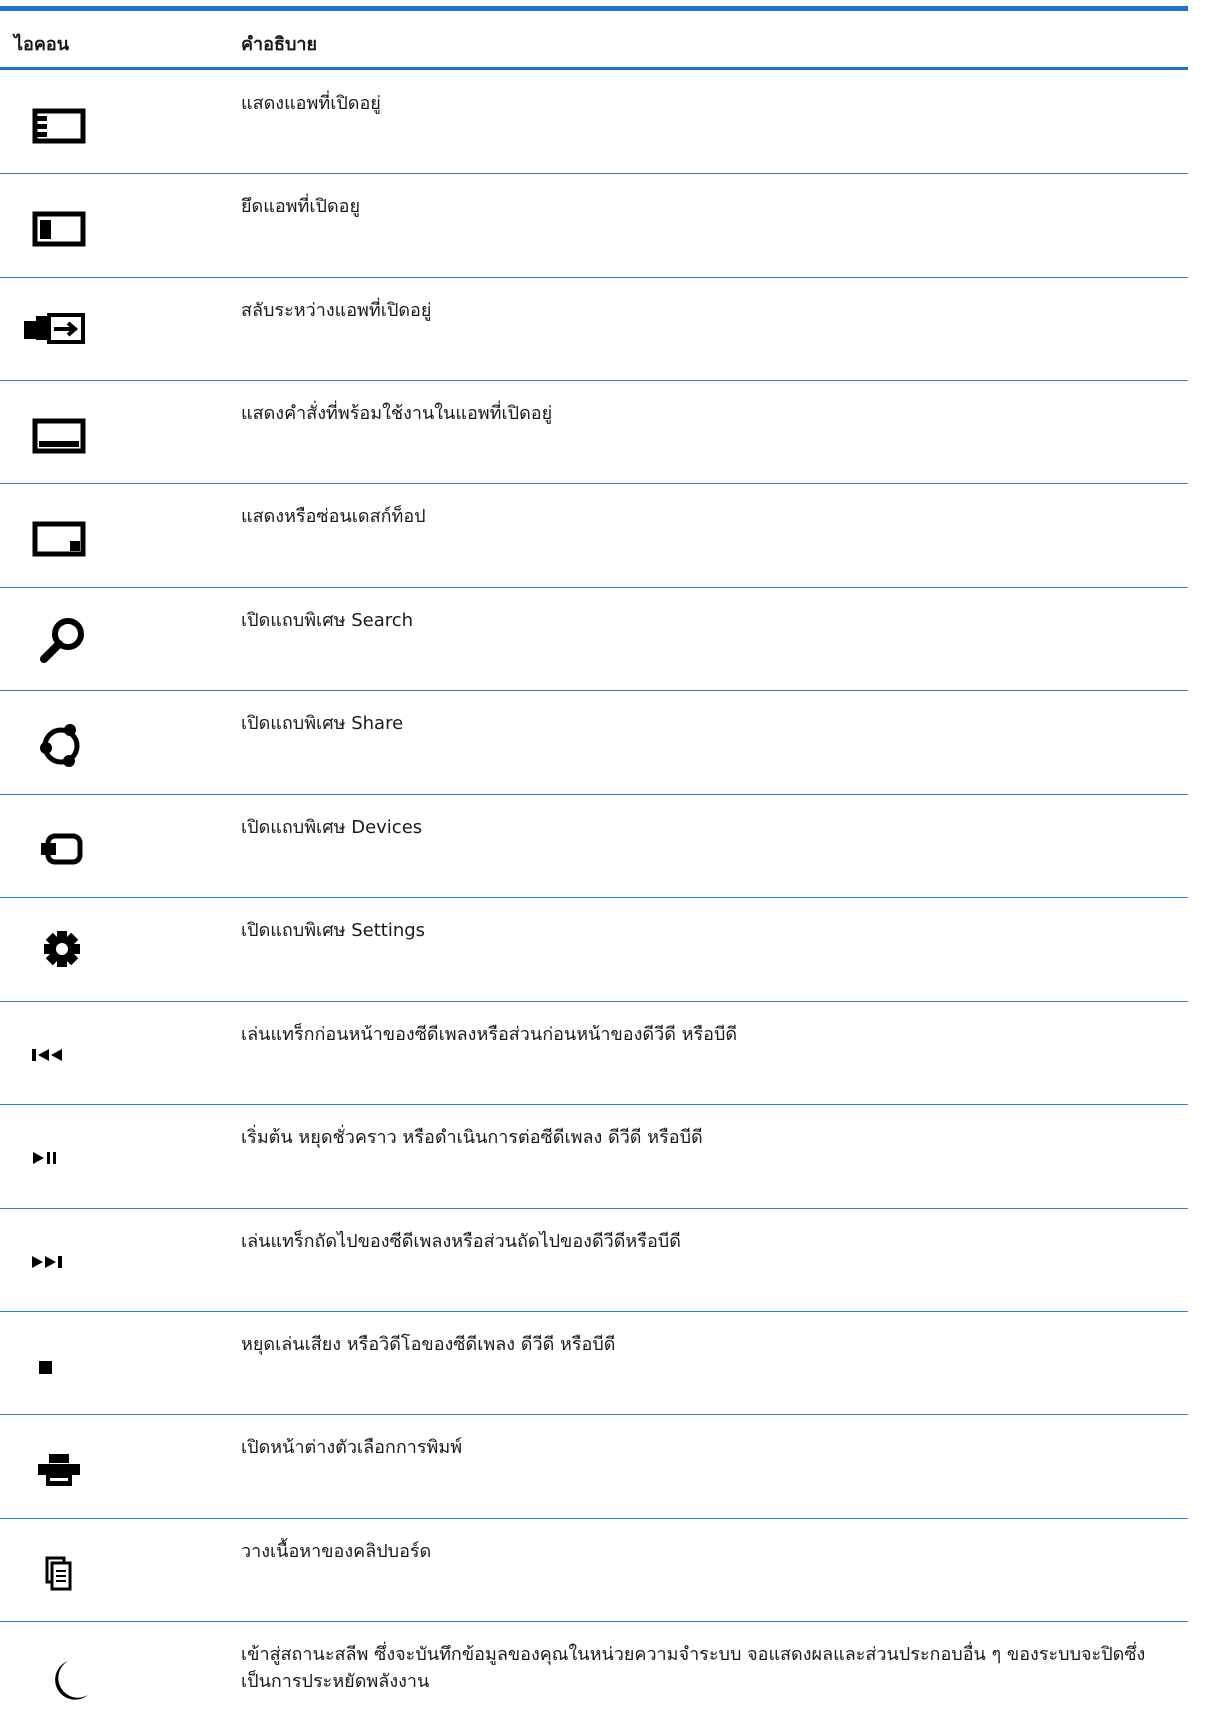 The image size is (1210, 1731). I want to click on table-row: แสดงแอพที่เปิดอยู่, so click(594, 122).